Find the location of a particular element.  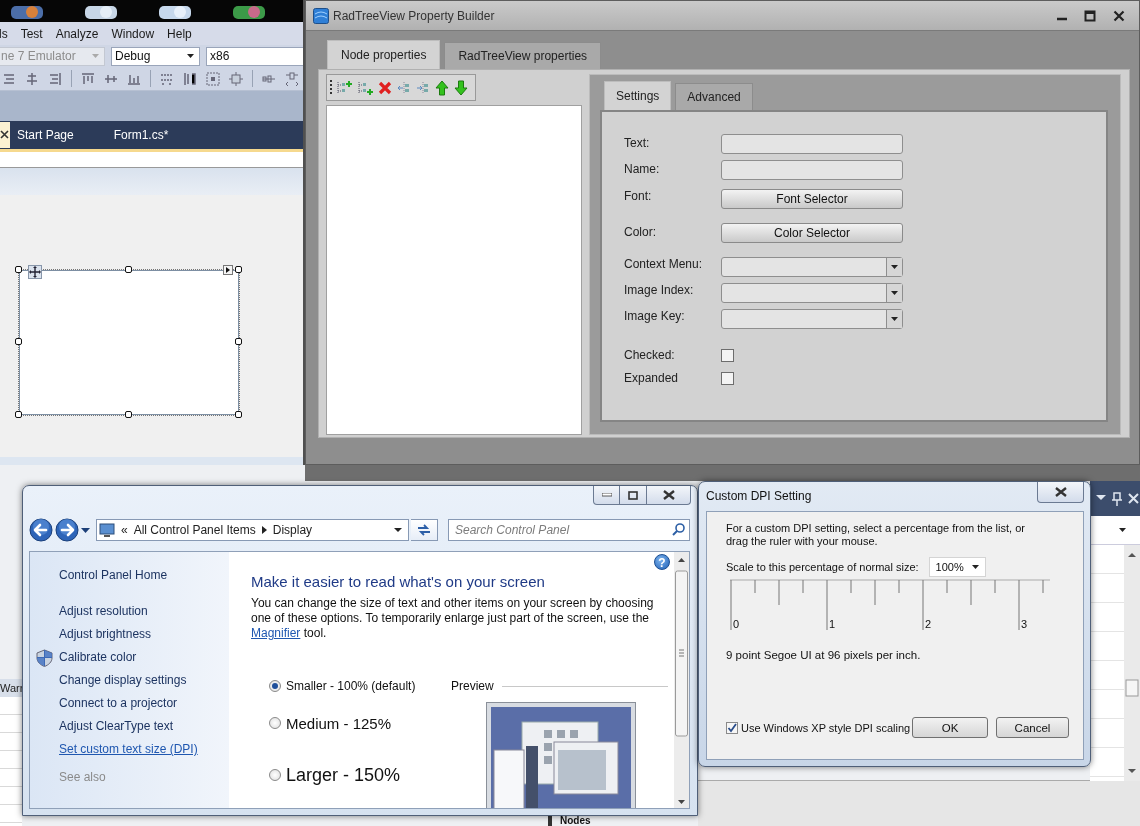

sidebar-link: Adjust brightness is located at coordinates (144, 634).